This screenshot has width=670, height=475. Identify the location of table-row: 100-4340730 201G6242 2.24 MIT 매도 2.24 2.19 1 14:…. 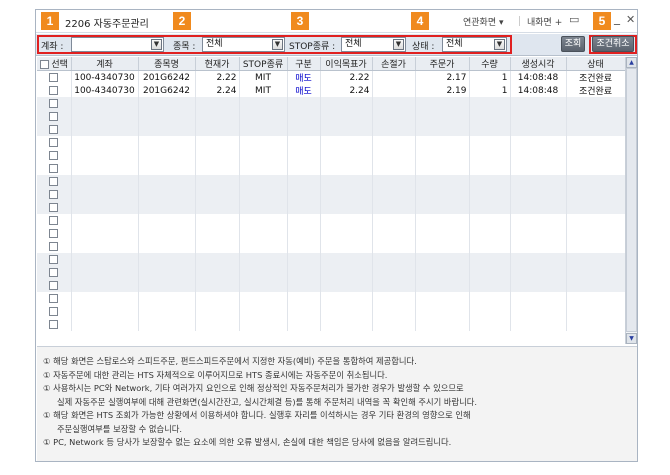
(331, 90).